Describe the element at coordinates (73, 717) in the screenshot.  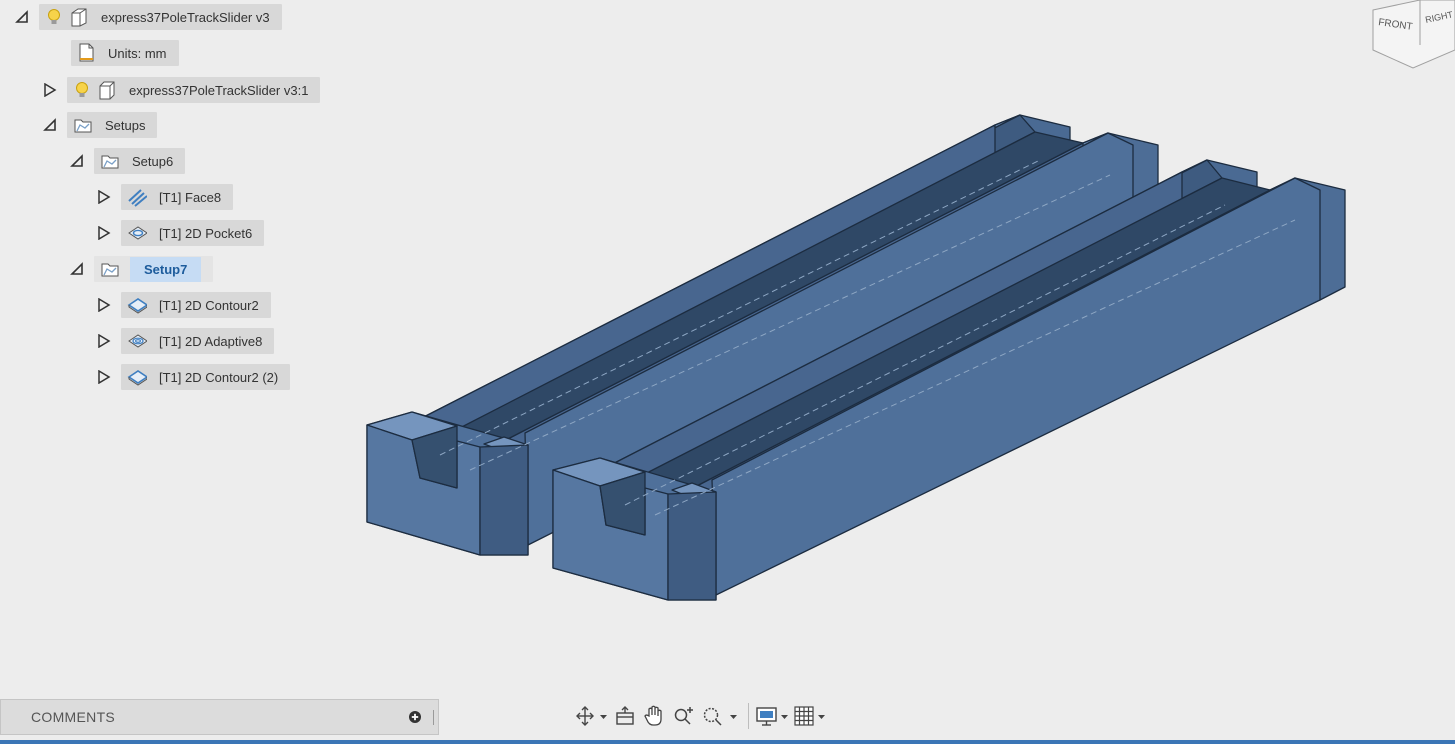
I see `comments-label: COMMENTS` at that location.